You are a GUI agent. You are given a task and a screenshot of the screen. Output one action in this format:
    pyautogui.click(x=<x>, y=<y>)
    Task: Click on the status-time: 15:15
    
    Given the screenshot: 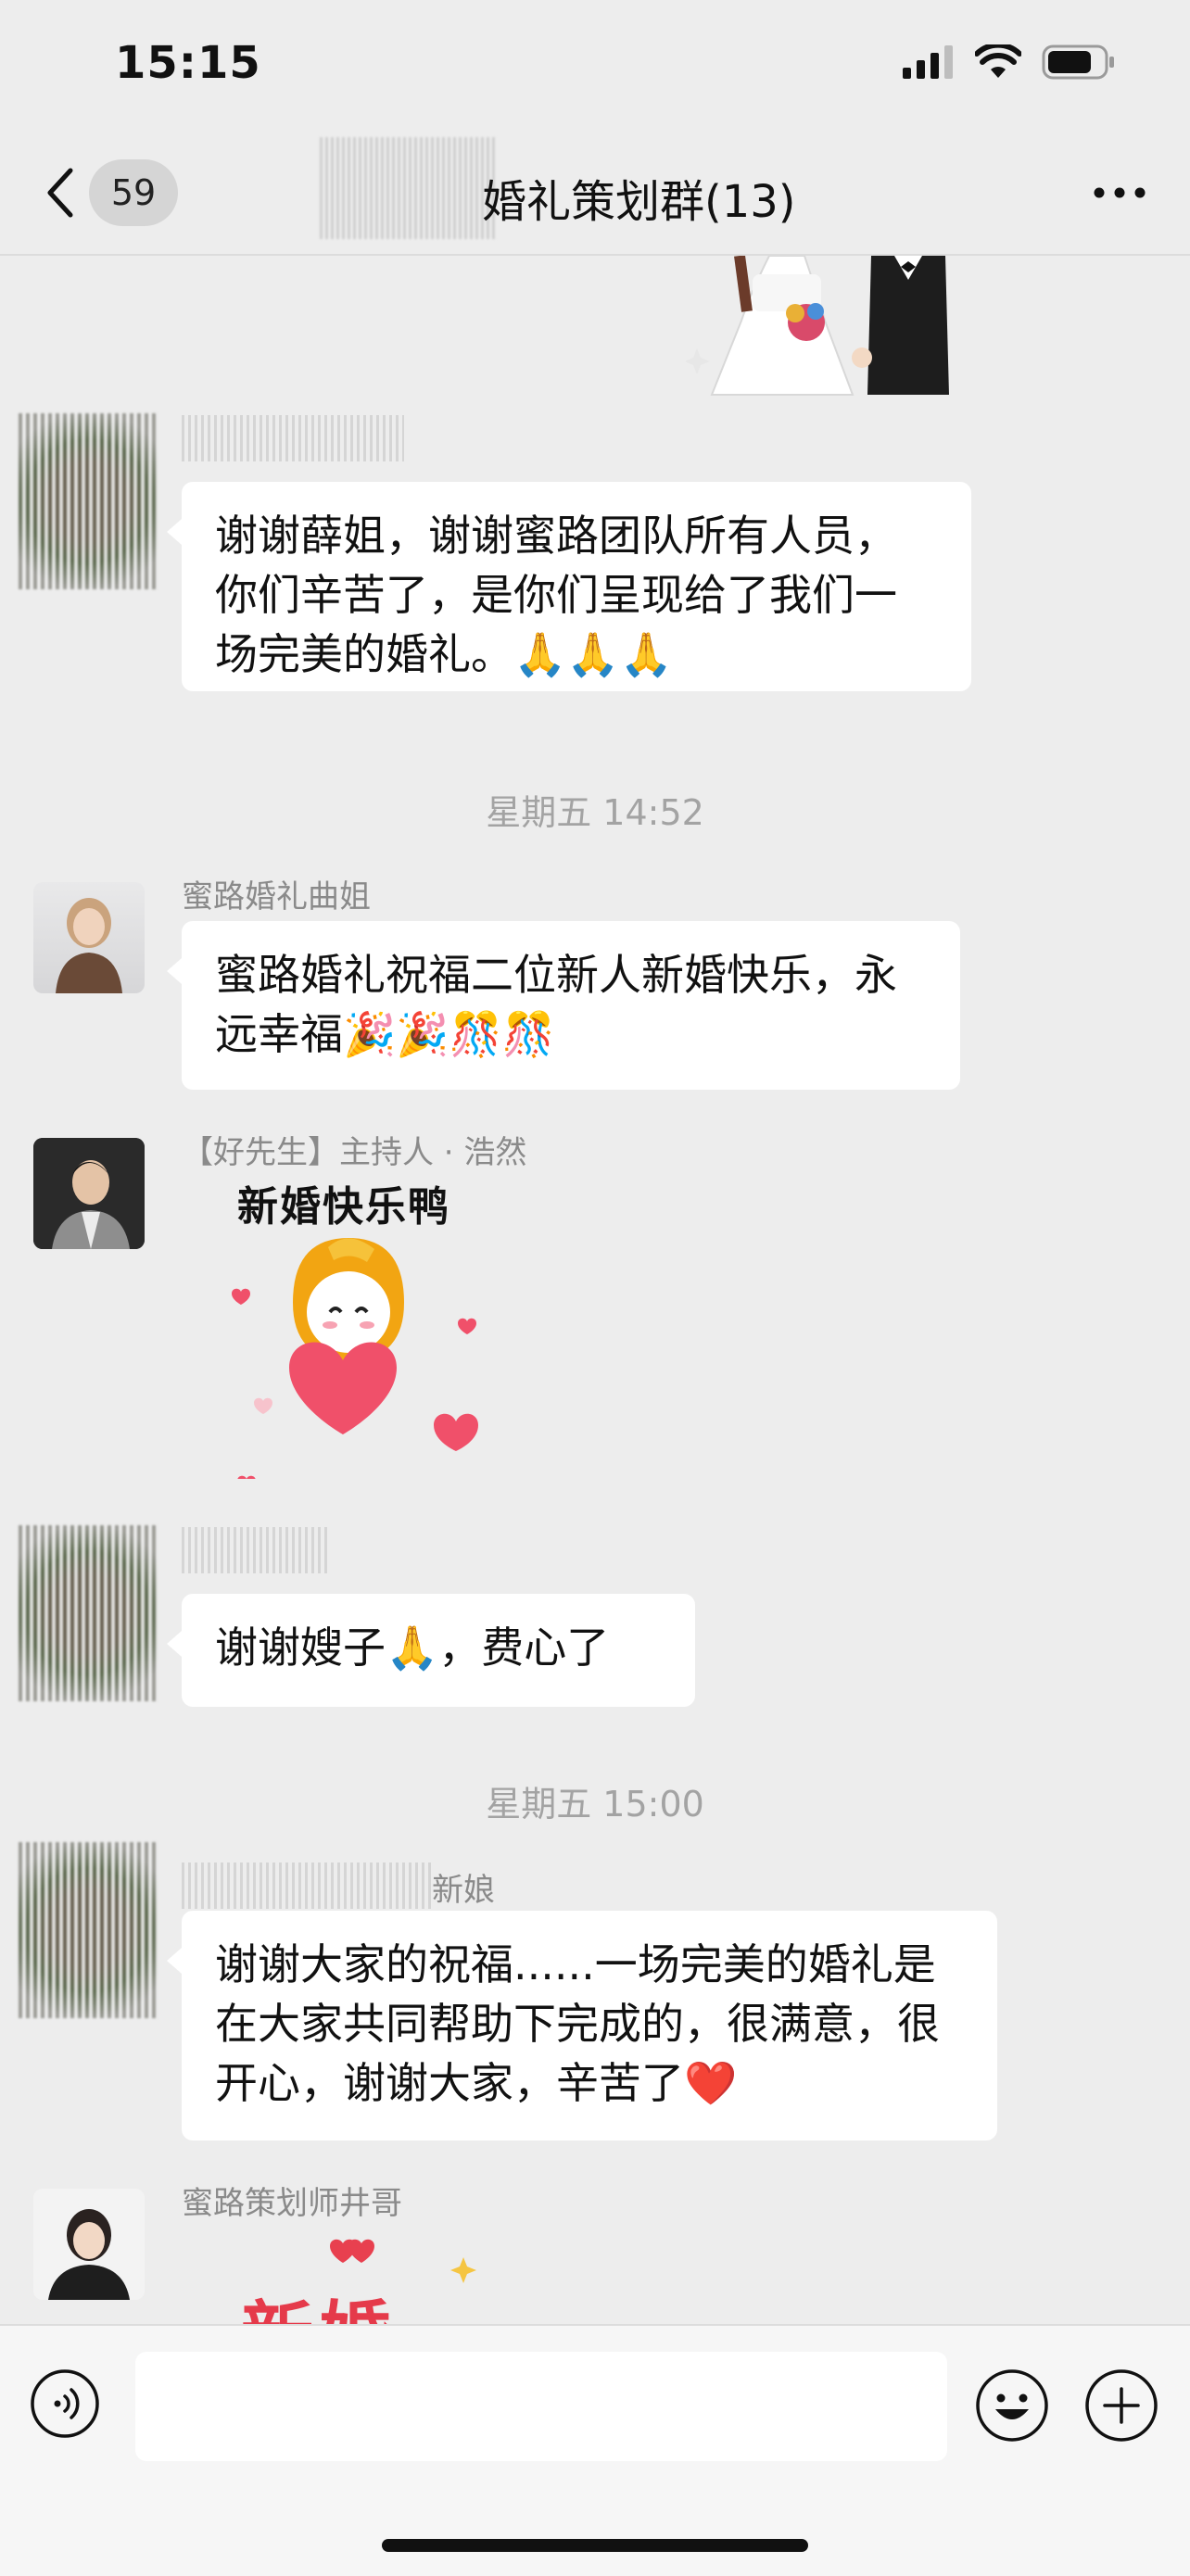 What is the action you would take?
    pyautogui.click(x=188, y=63)
    